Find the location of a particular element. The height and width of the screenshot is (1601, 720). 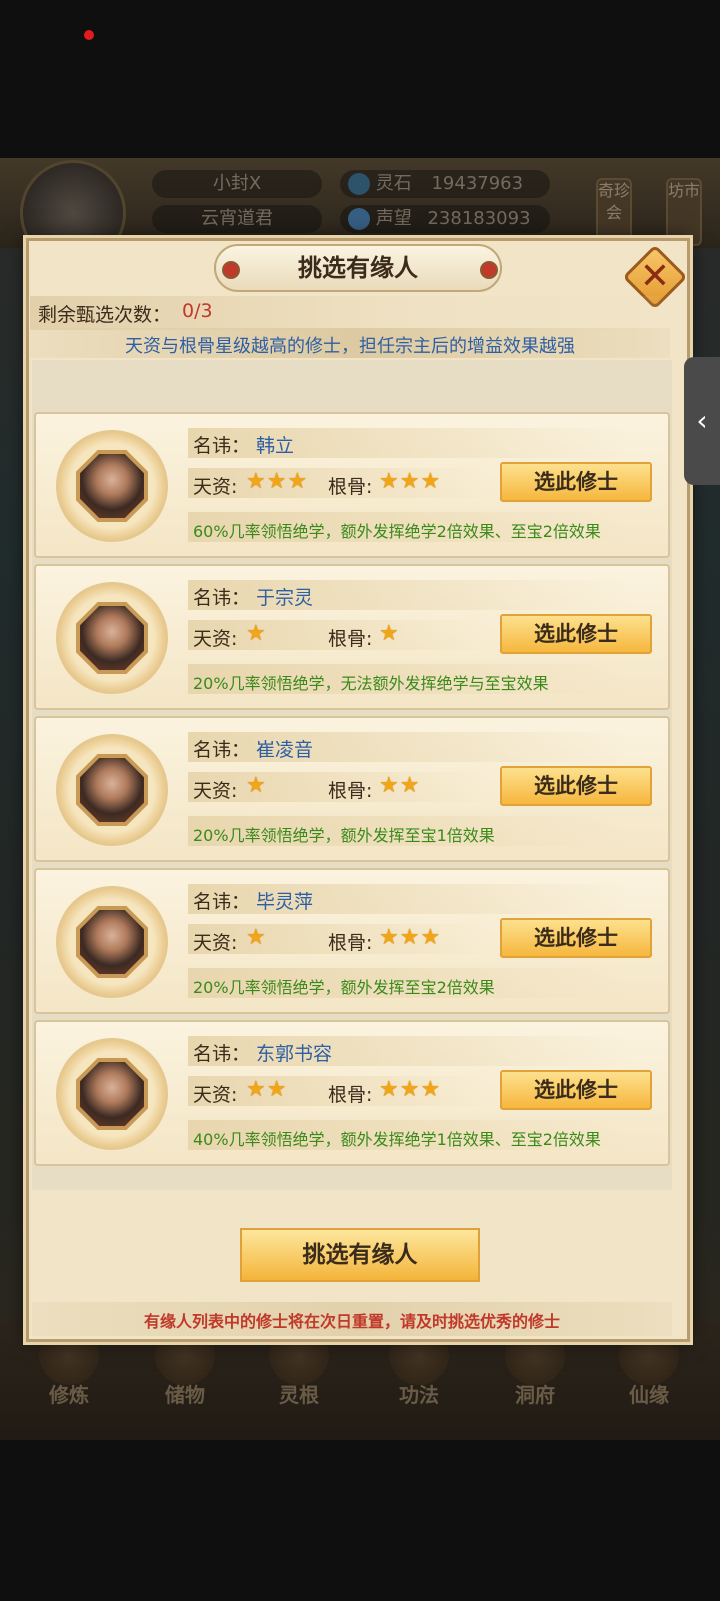

choose-destined-button: 挑选有缘人 is located at coordinates (360, 1255).